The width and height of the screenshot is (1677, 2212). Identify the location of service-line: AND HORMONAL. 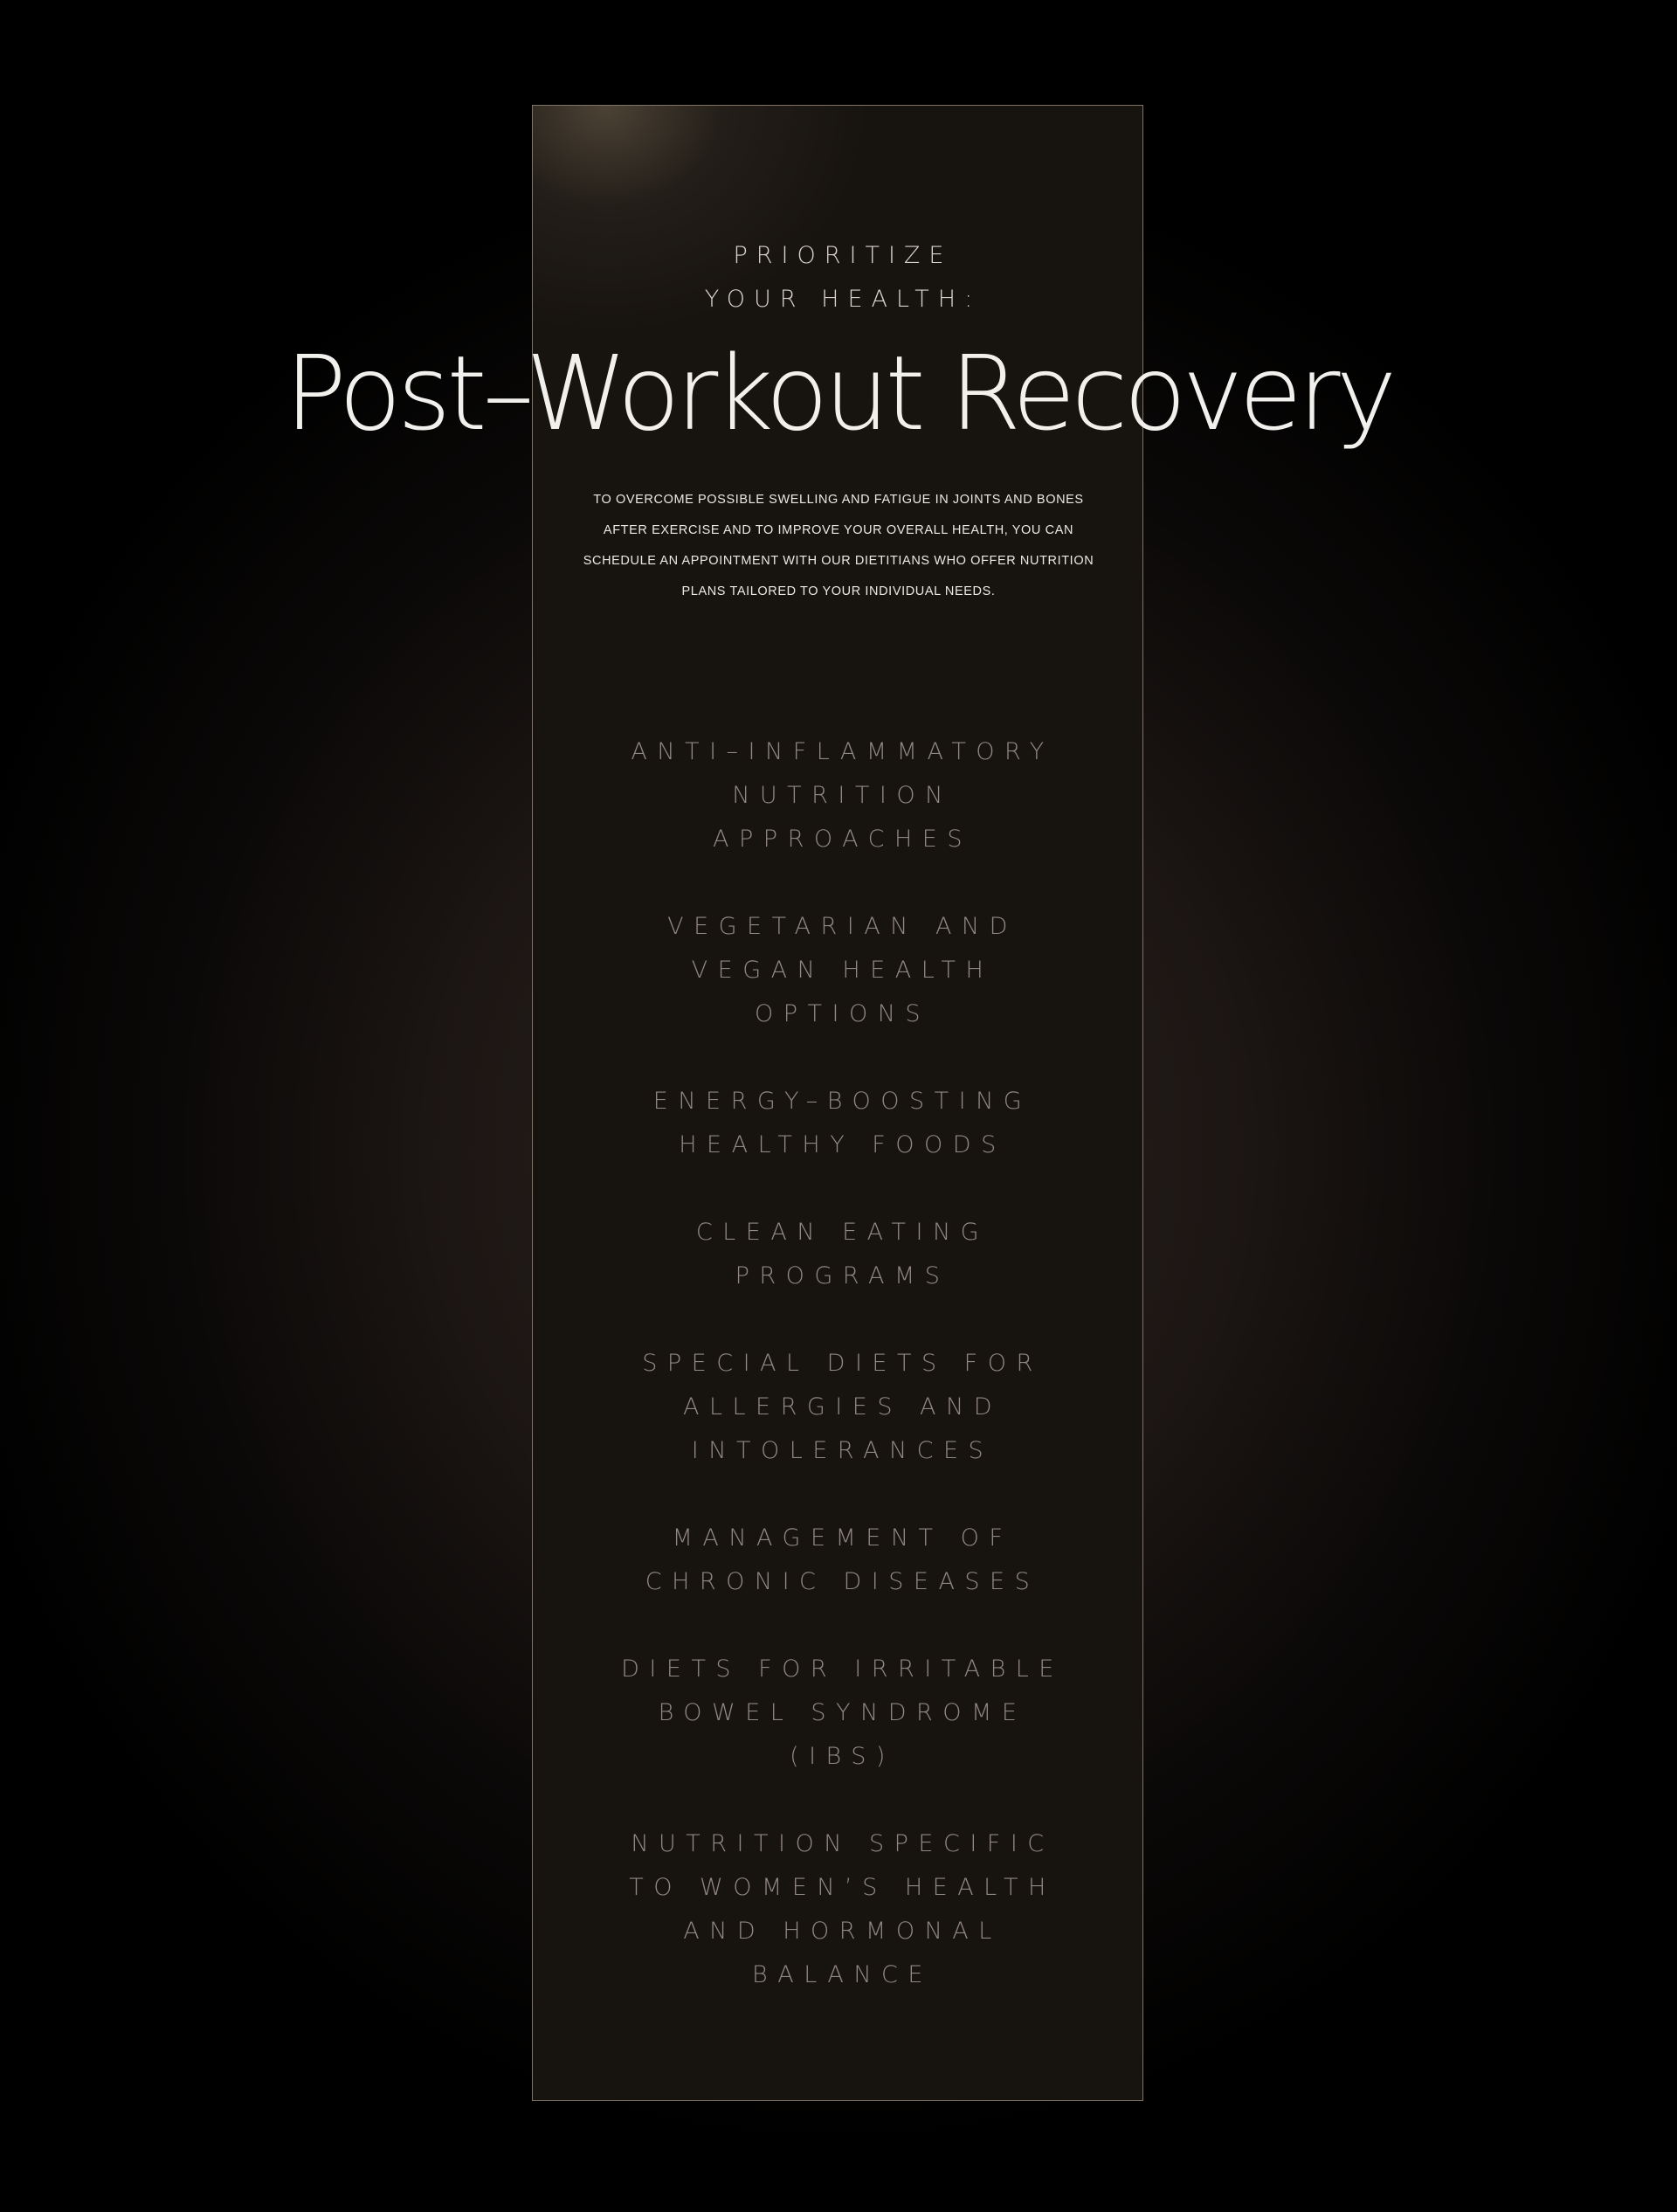
(842, 1931).